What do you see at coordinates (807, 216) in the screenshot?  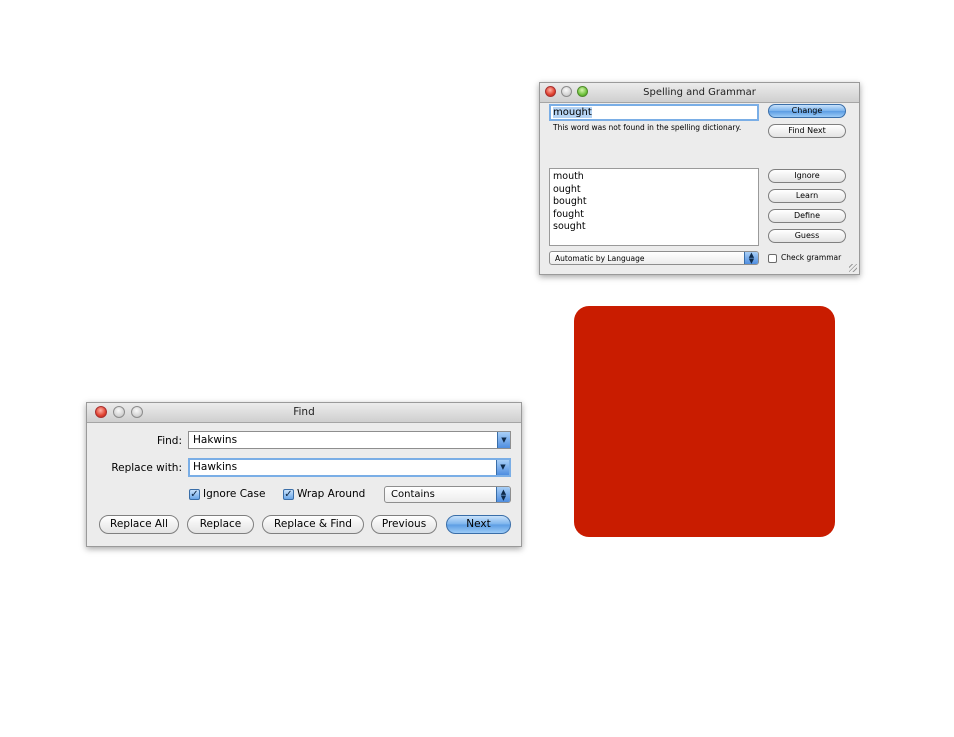 I see `define-button: Define` at bounding box center [807, 216].